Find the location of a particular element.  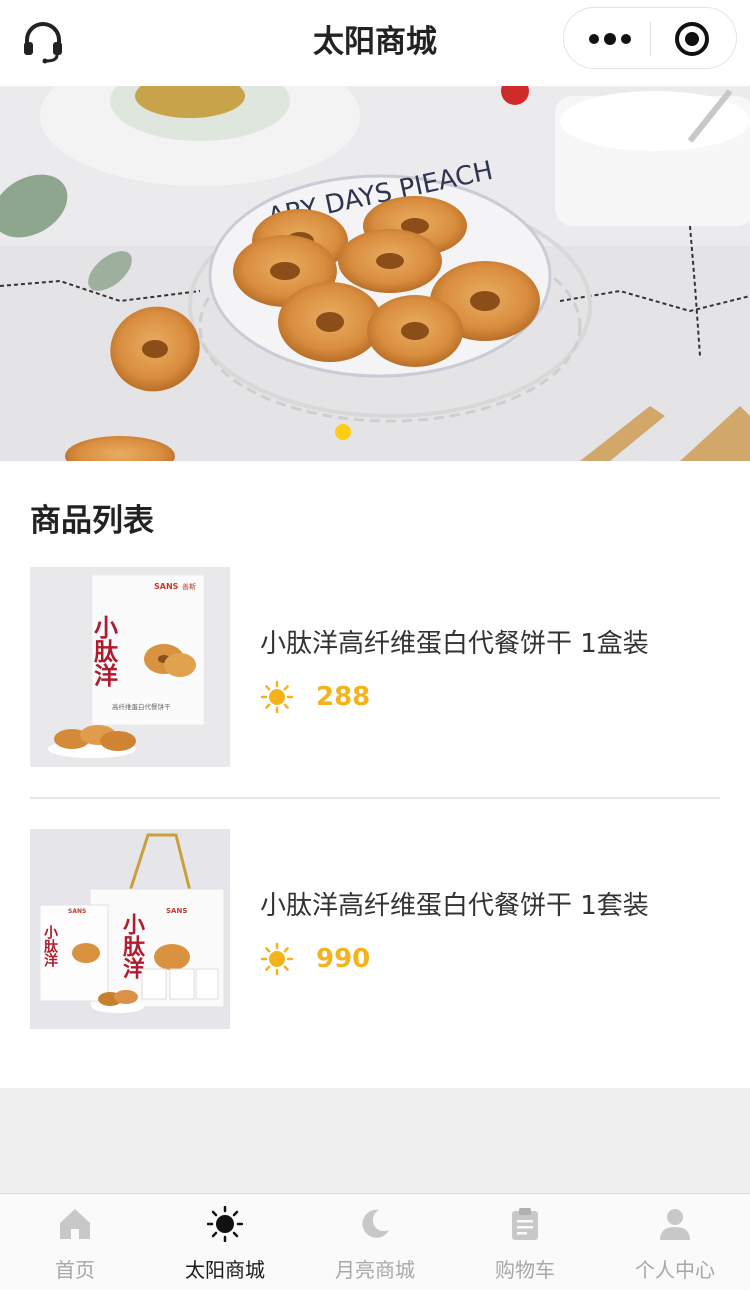

brand-text-large: SANS is located at coordinates (176, 911).